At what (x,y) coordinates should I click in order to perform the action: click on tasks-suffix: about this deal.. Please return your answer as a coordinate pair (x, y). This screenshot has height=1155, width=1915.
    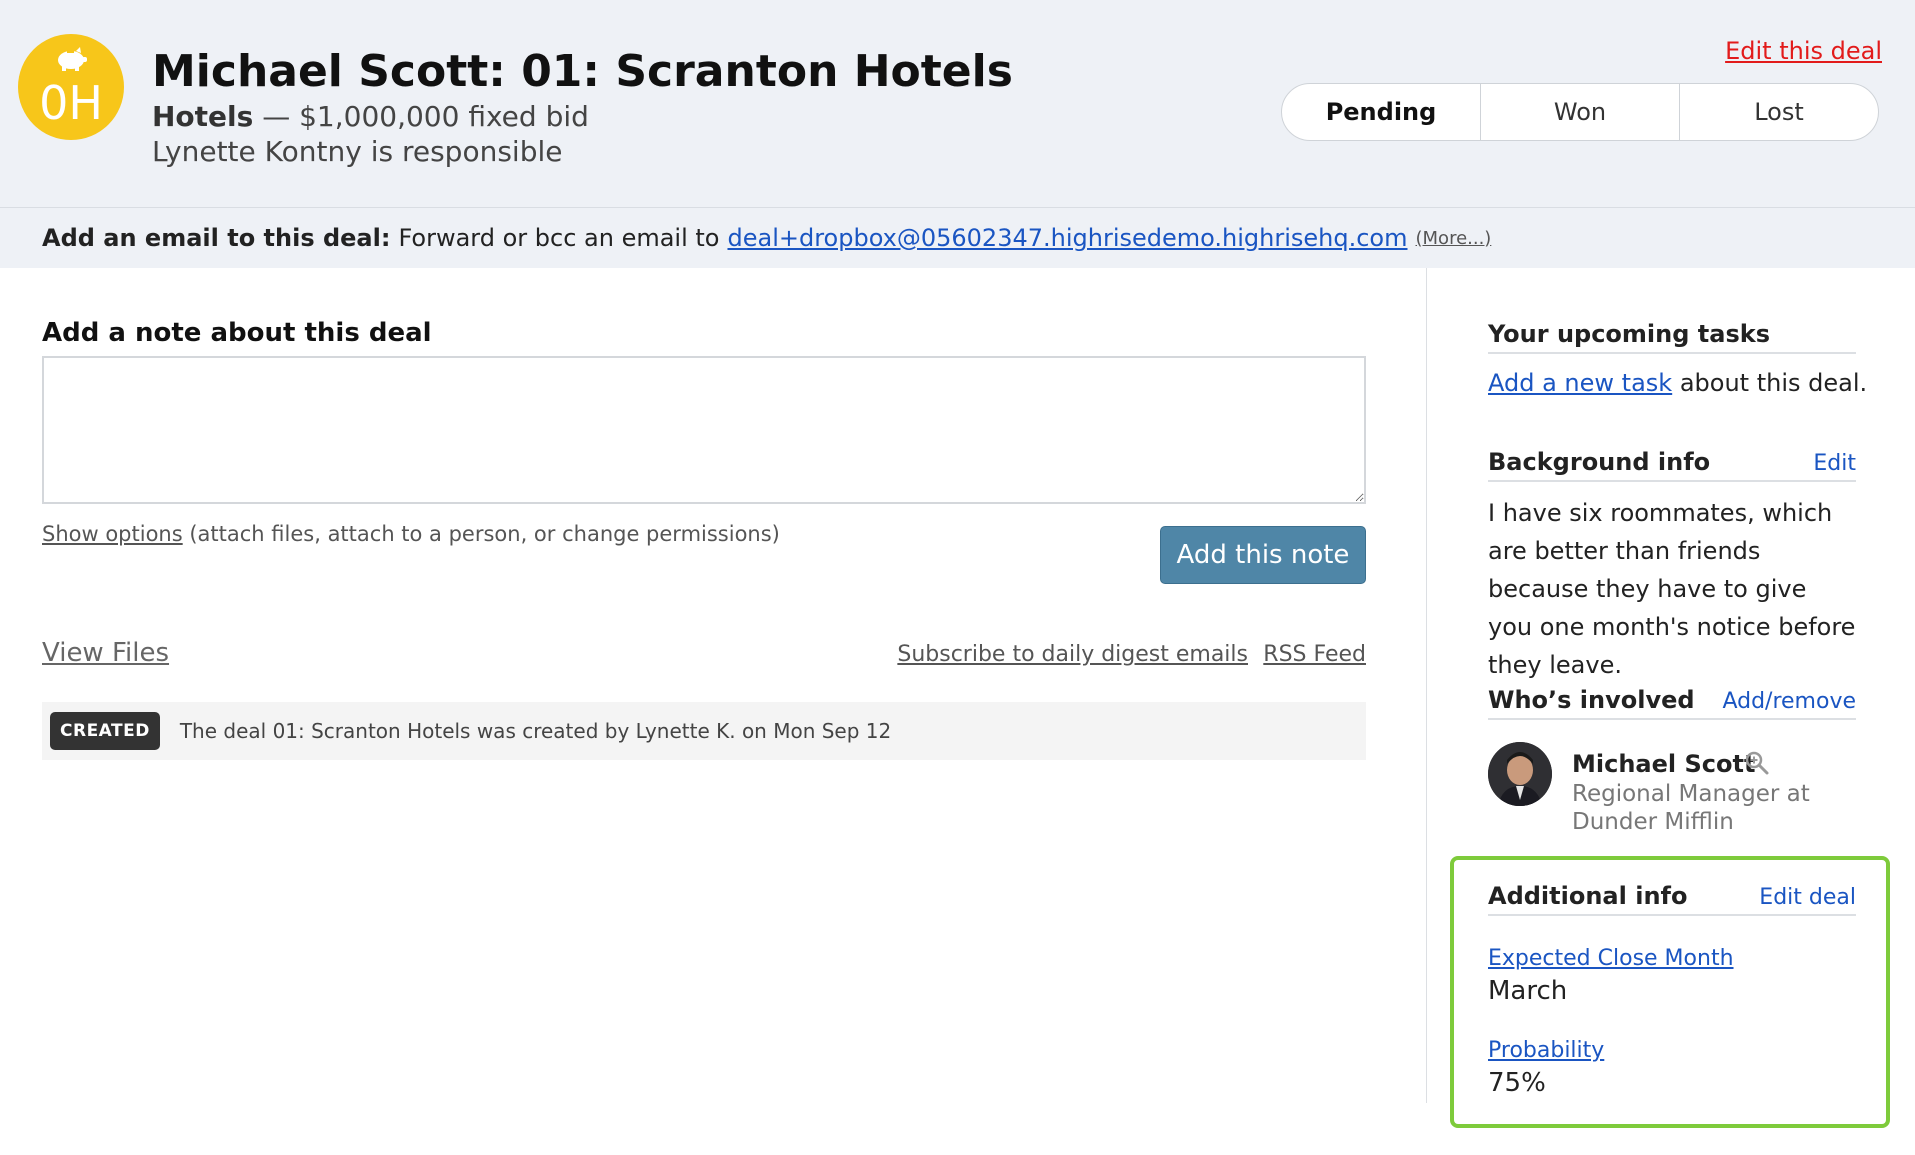
    Looking at the image, I should click on (1770, 383).